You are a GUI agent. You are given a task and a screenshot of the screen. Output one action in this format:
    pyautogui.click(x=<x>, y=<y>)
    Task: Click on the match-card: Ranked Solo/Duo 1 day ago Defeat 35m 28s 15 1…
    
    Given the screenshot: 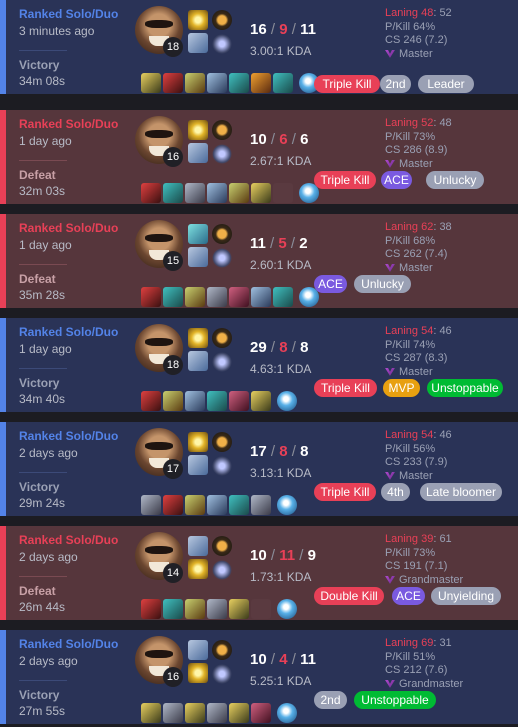 What is the action you would take?
    pyautogui.click(x=259, y=261)
    